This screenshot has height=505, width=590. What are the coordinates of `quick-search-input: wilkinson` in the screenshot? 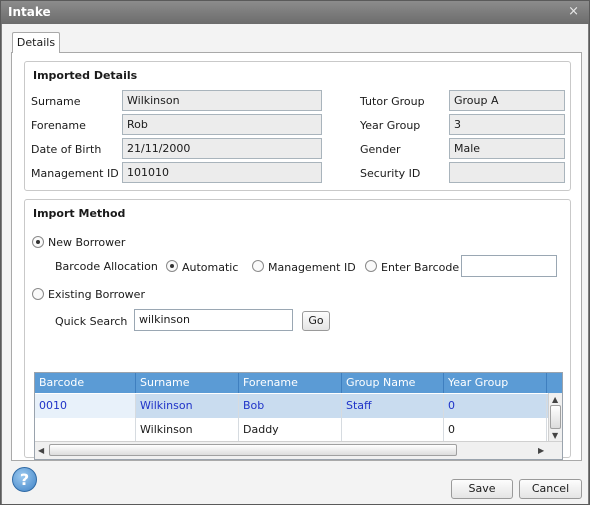 It's located at (213, 320).